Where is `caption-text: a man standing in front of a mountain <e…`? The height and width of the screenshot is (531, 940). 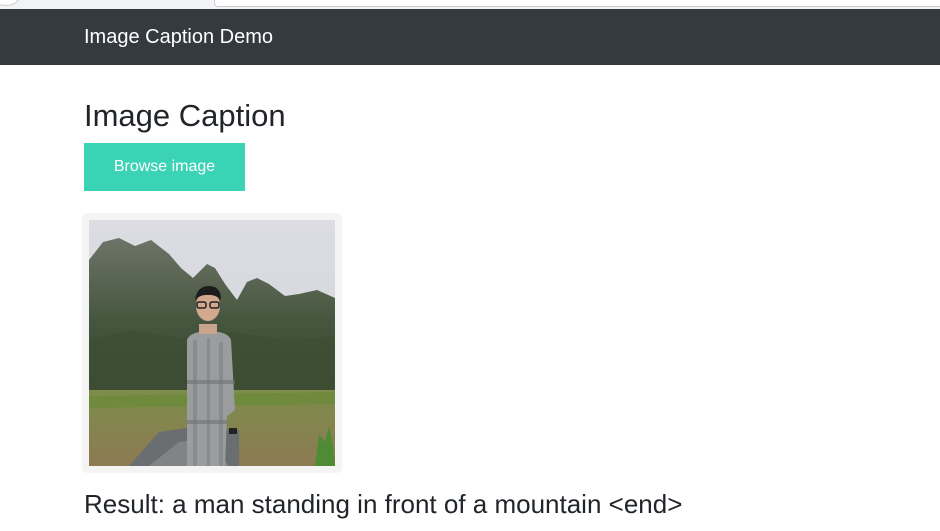
caption-text: a man standing in front of a mountain <e… is located at coordinates (427, 504).